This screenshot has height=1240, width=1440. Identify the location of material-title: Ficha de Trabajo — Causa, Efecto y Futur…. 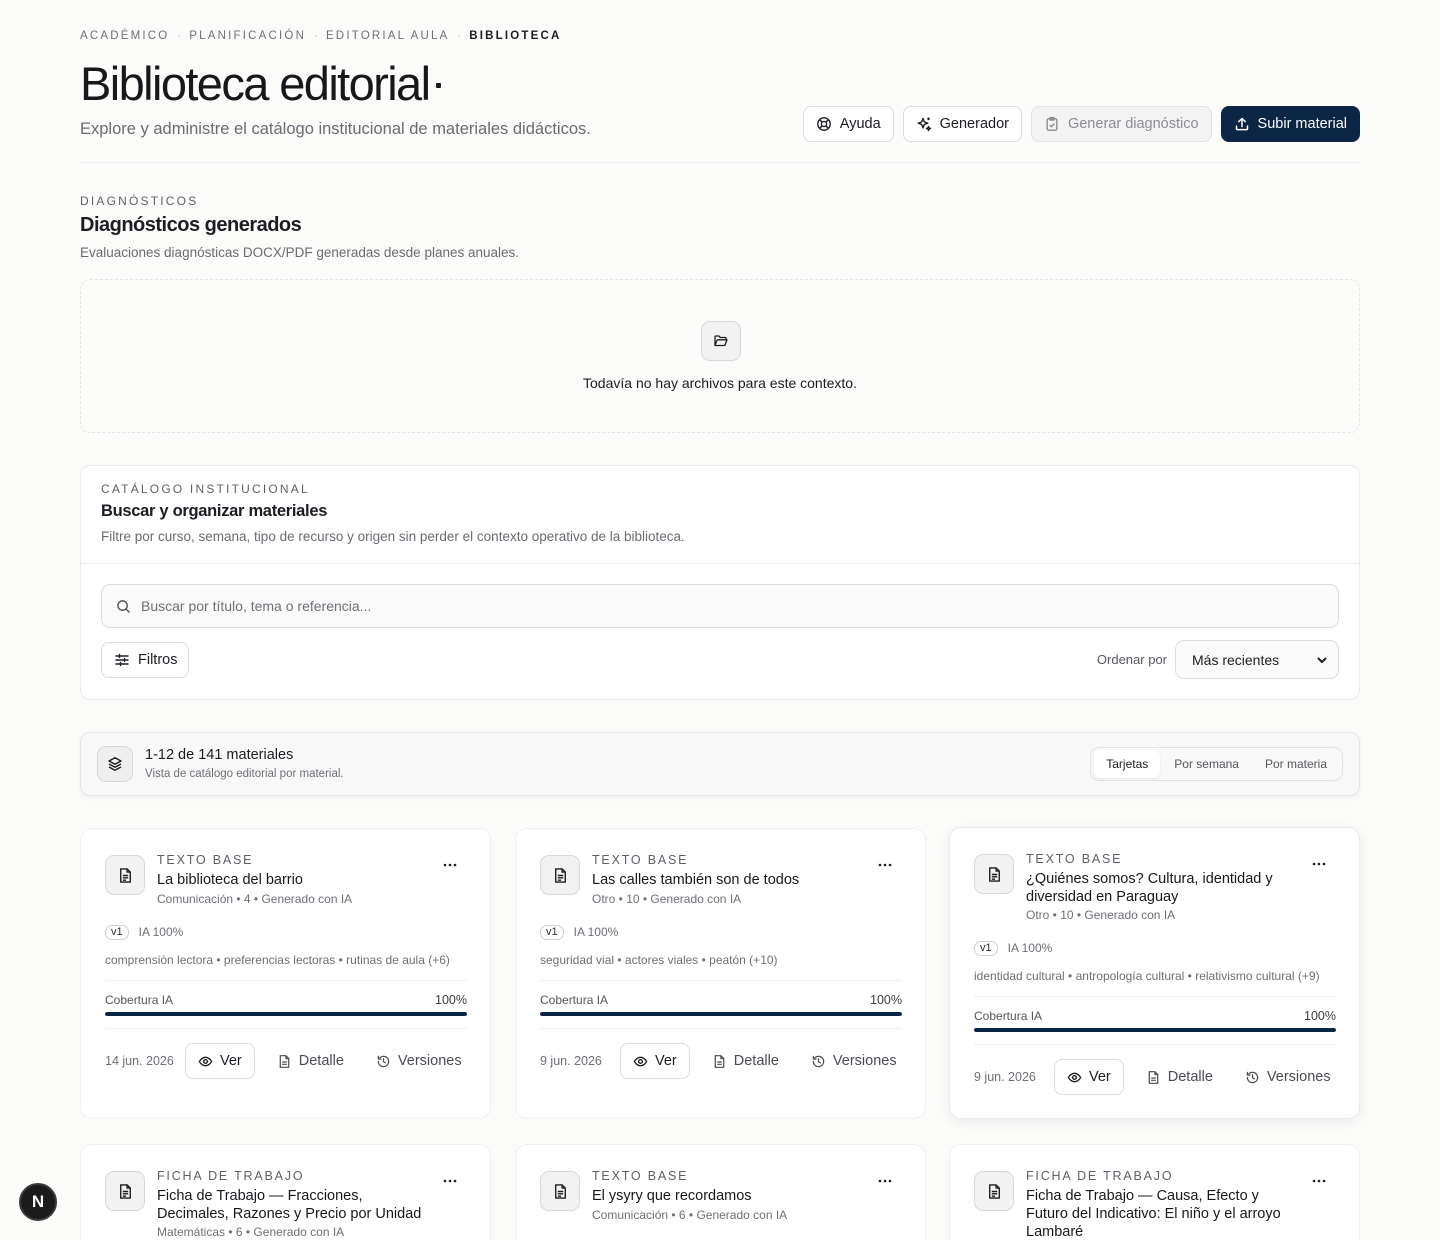
(1161, 1213).